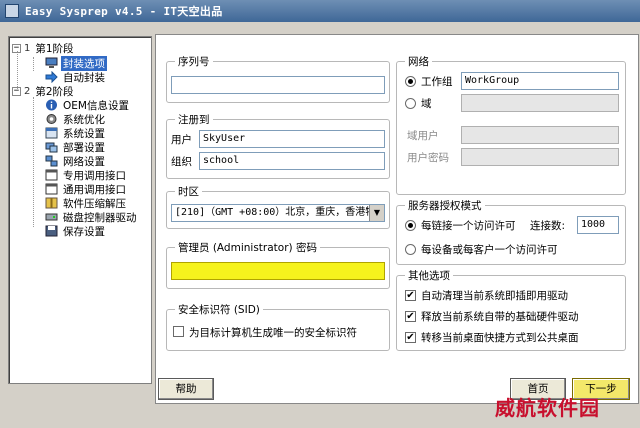  What do you see at coordinates (540, 81) in the screenshot?
I see `workgroup-input: WorkGroup` at bounding box center [540, 81].